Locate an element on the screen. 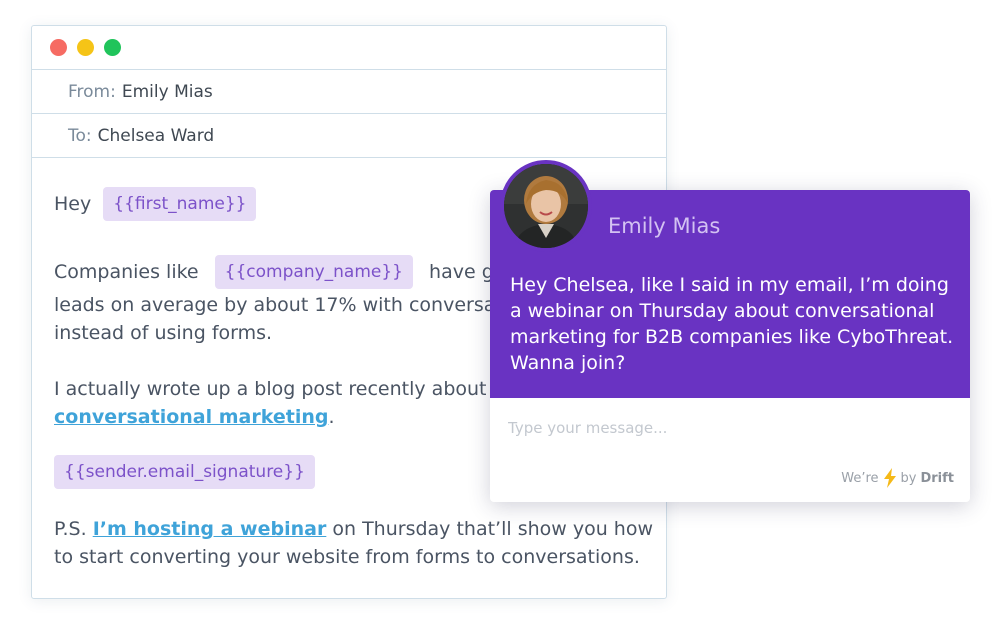  paragraph-1-line-1: Companies like {{company_name}} have gro is located at coordinates (283, 272).